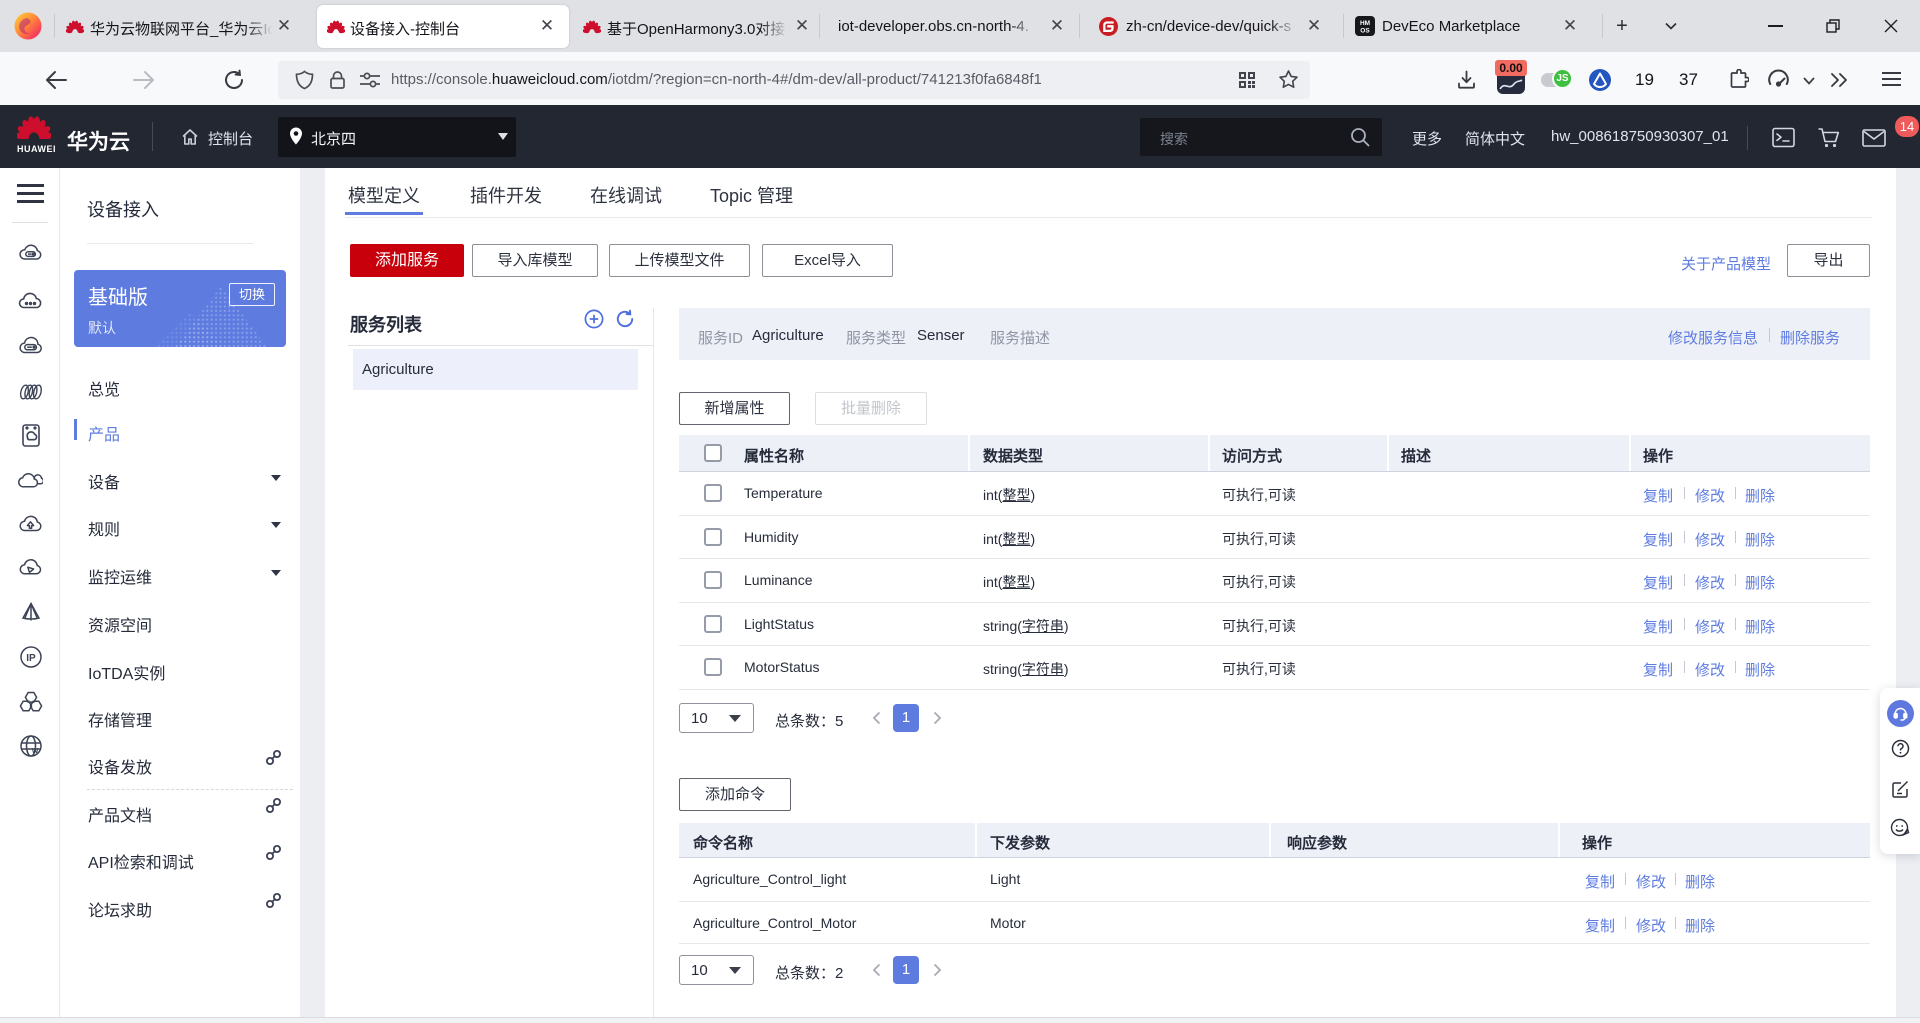 Image resolution: width=1920 pixels, height=1023 pixels. What do you see at coordinates (1365, 23) in the screenshot?
I see `svg-text: HM` at bounding box center [1365, 23].